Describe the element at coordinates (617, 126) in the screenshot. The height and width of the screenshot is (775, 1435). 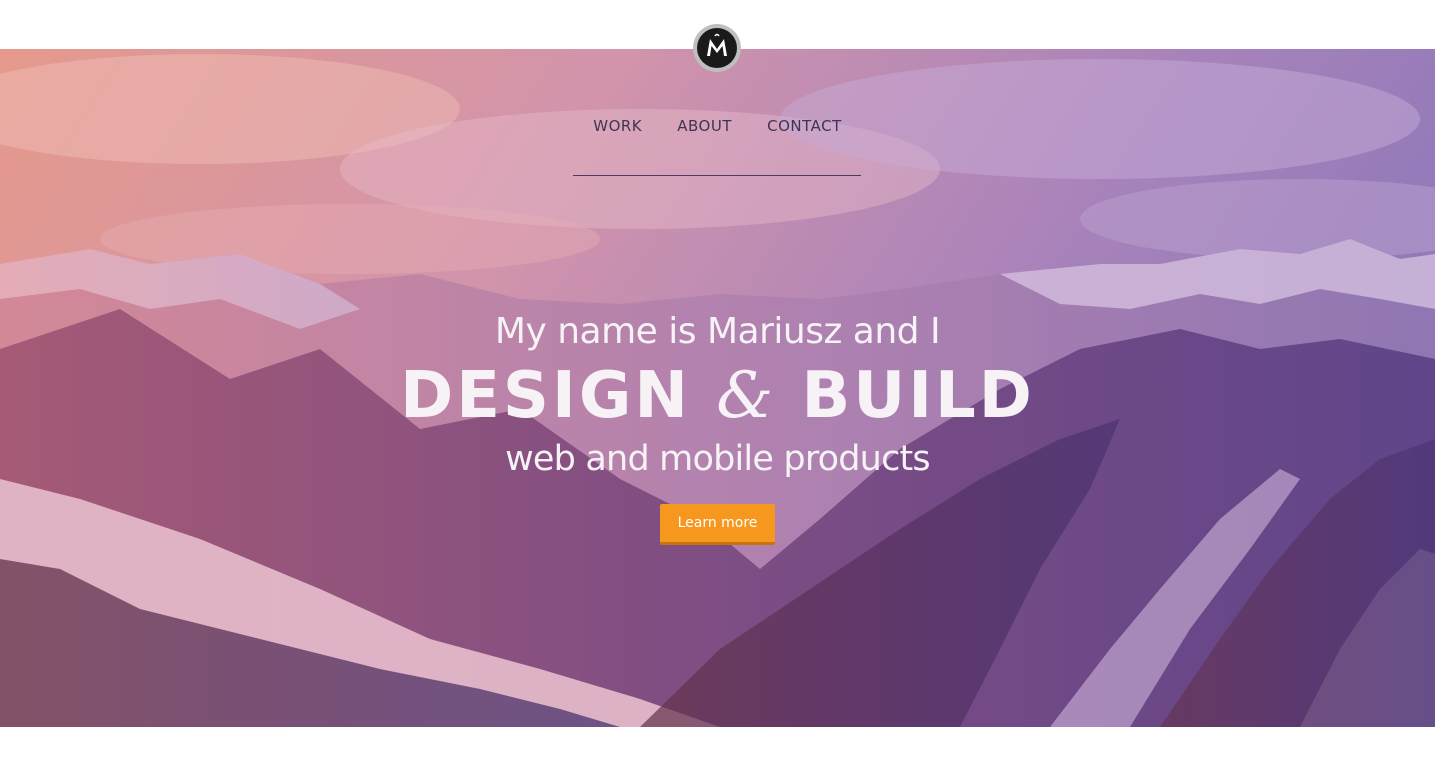
I see `nav-item-work: WORK` at that location.